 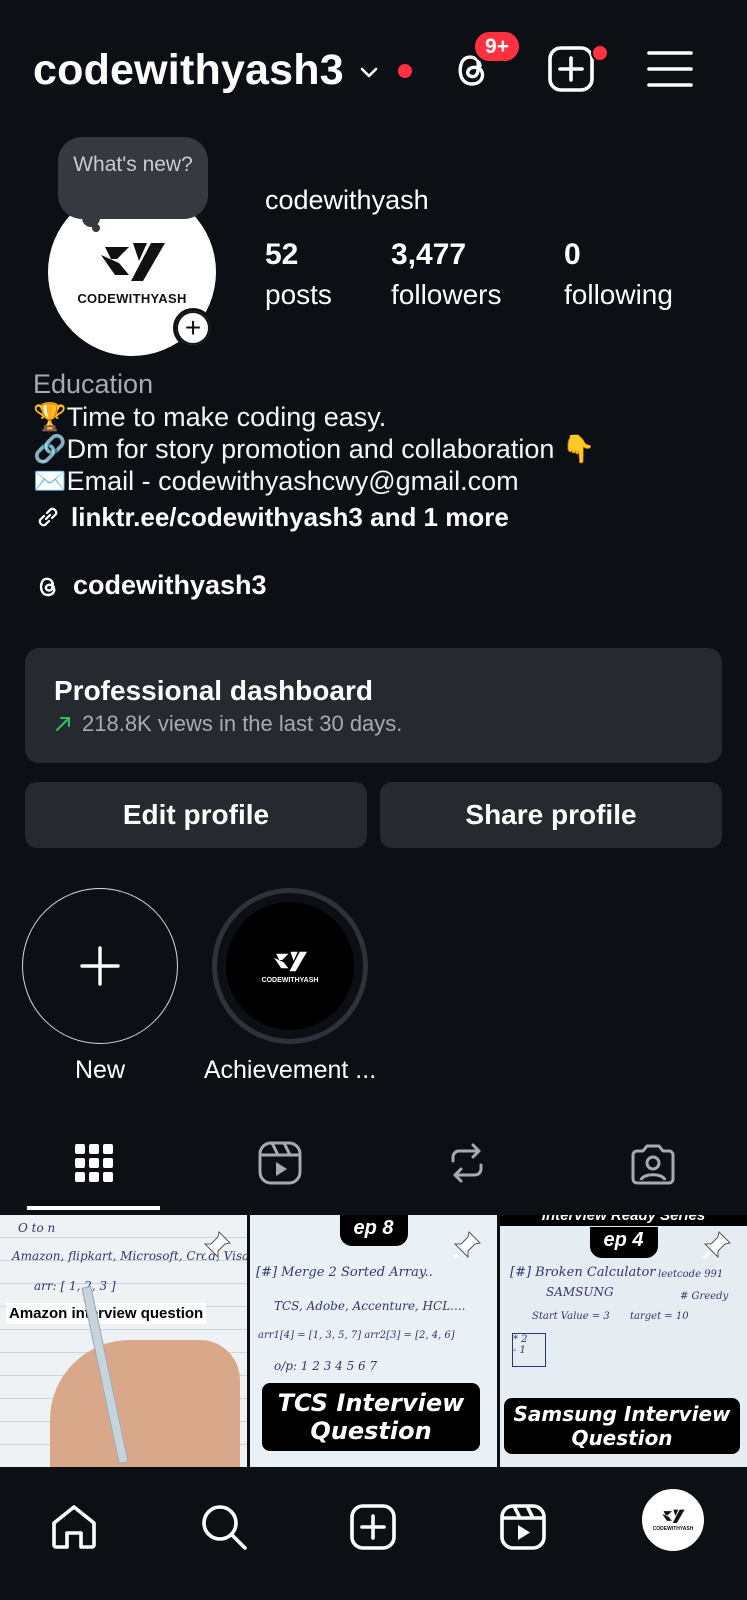 I want to click on notification-badge: 9+, so click(x=497, y=46).